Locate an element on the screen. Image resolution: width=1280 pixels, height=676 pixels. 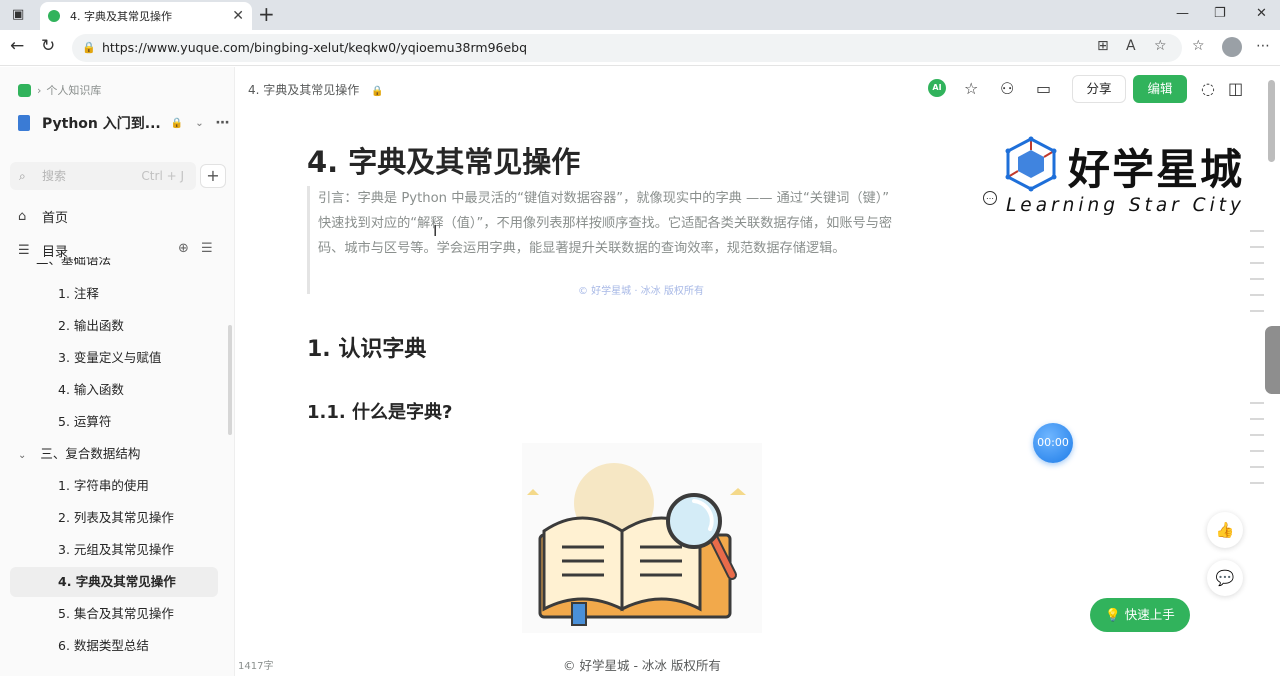
search-shortcut: Ctrl + J is located at coordinates (162, 176).